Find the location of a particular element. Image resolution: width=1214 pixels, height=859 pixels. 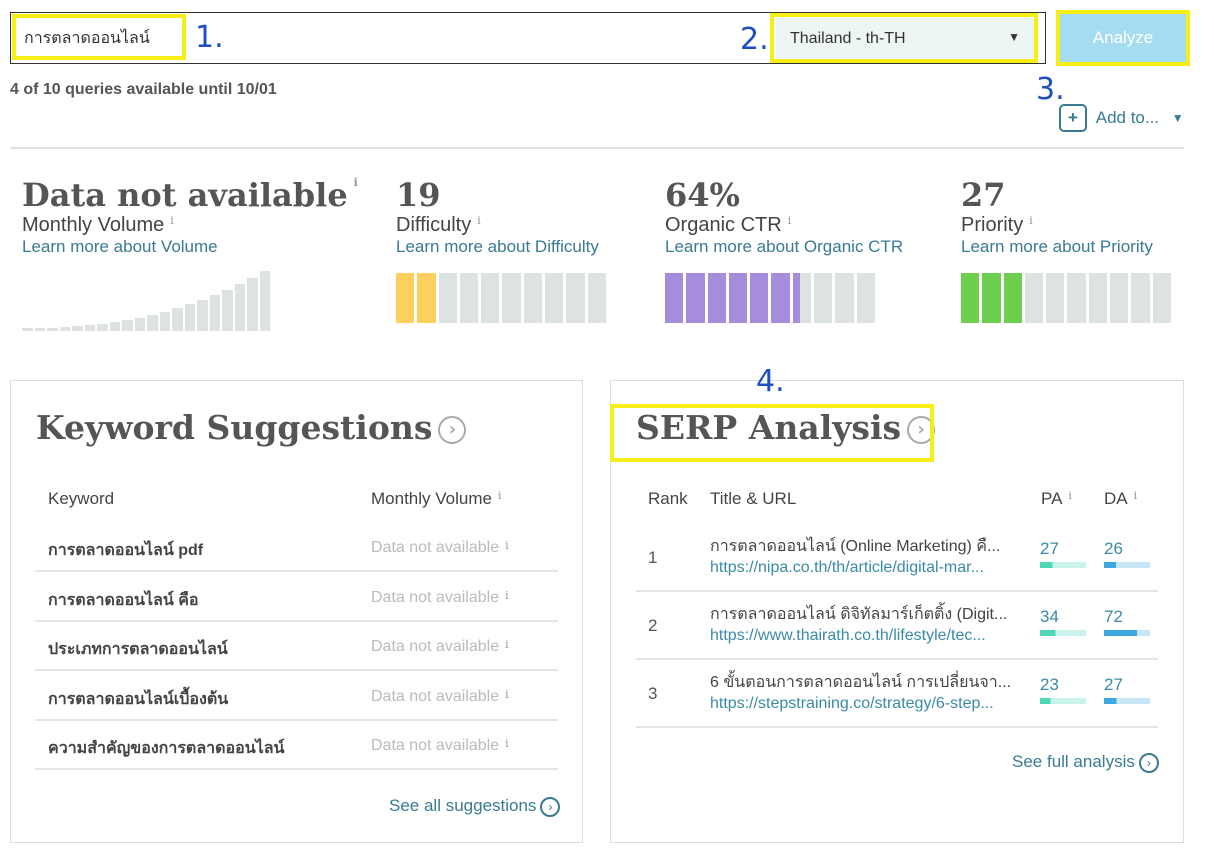

keyword-suggestions-title: Keyword Suggestions › is located at coordinates (251, 427).